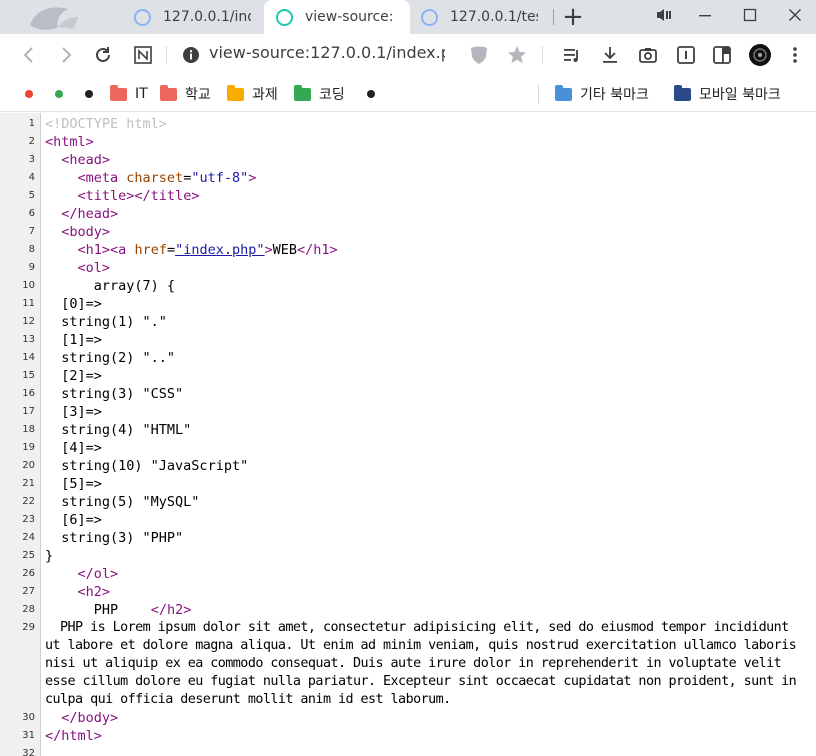 Image resolution: width=816 pixels, height=756 pixels. What do you see at coordinates (408, 394) in the screenshot?
I see `source-line: 16 string(3) "CSS"` at bounding box center [408, 394].